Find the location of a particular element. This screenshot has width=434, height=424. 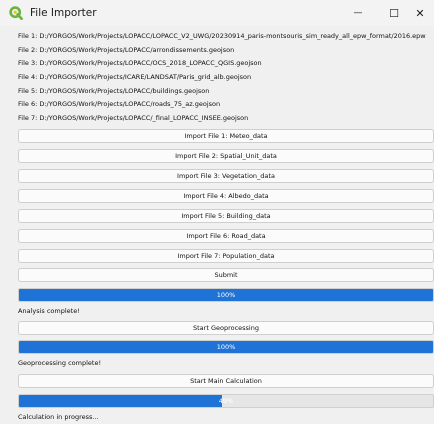

geoprocessing-progress-bar: 100% is located at coordinates (226, 347).